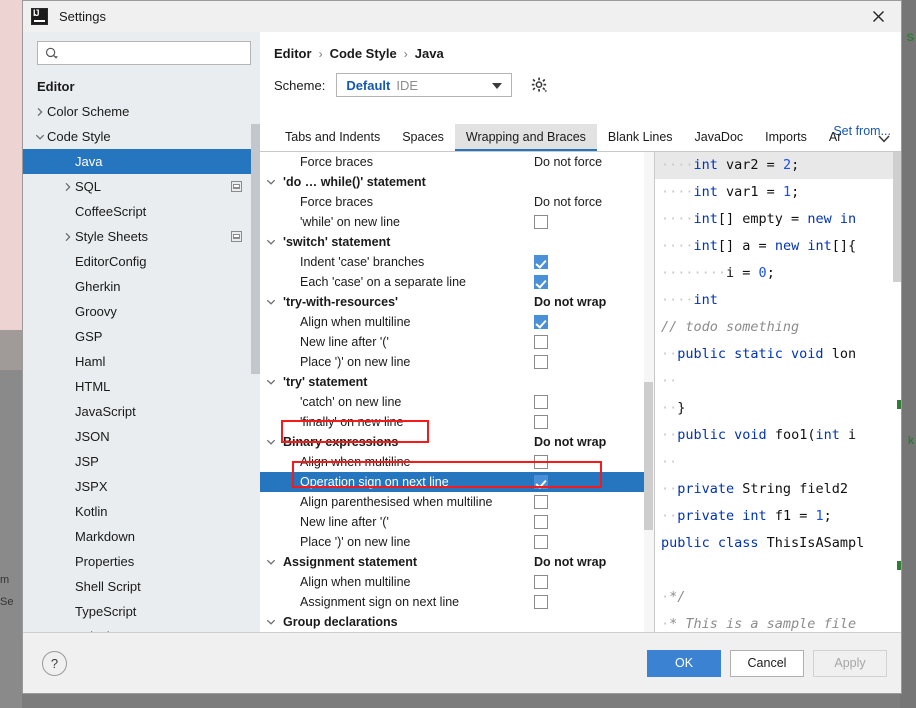 This screenshot has width=916, height=708. I want to click on option-row: Operation sign on next line, so click(457, 482).